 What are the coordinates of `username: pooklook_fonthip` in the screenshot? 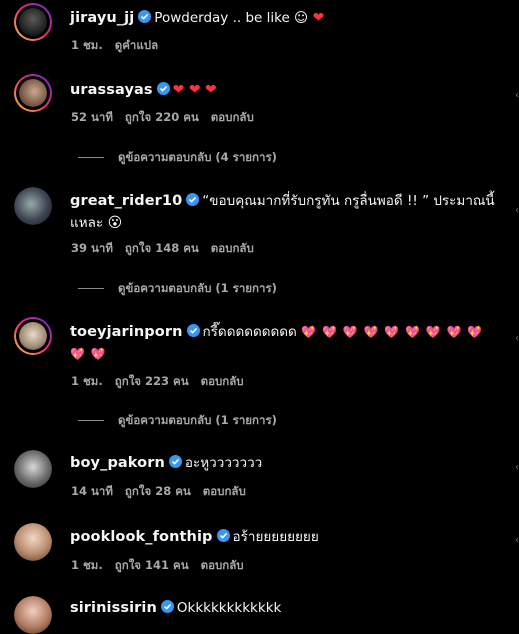 It's located at (141, 537).